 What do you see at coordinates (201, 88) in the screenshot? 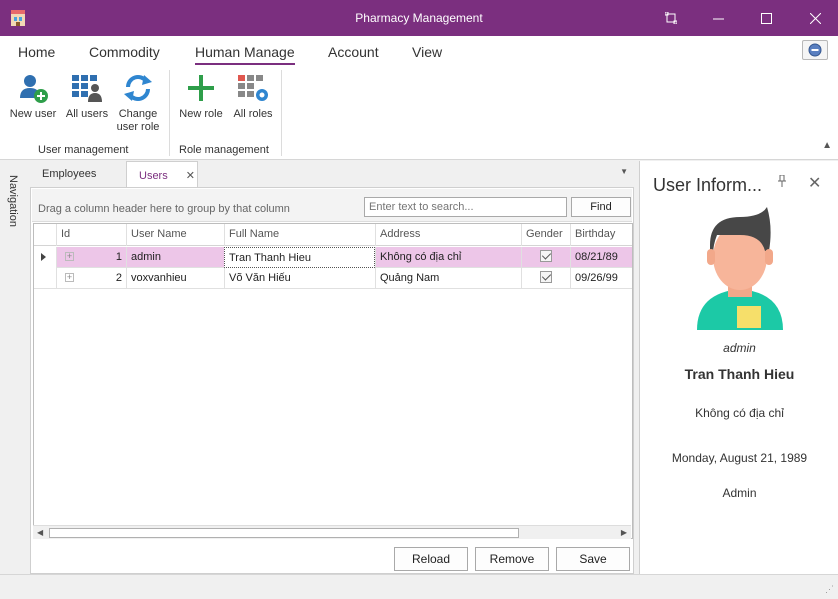
I see `plus-icon` at bounding box center [201, 88].